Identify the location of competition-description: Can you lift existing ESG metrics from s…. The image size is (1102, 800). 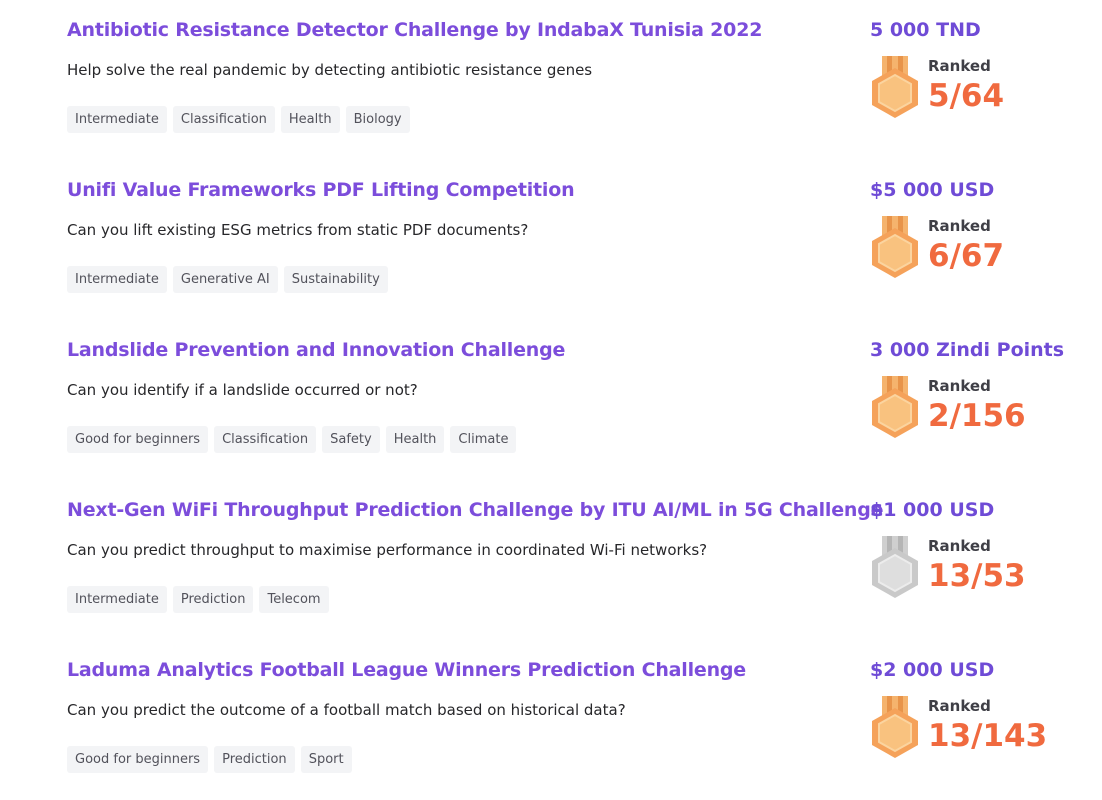
(298, 230).